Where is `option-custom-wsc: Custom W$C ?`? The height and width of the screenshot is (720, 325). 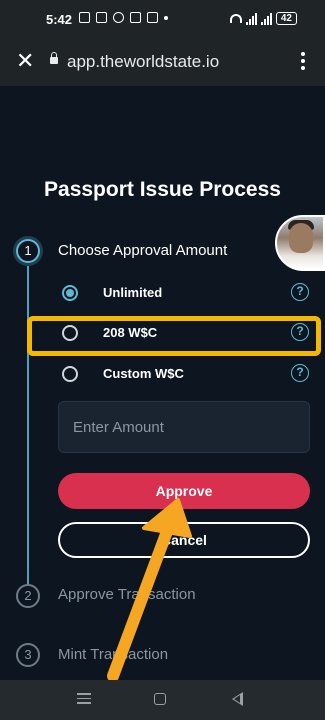
option-custom-wsc: Custom W$C ? is located at coordinates (191, 374).